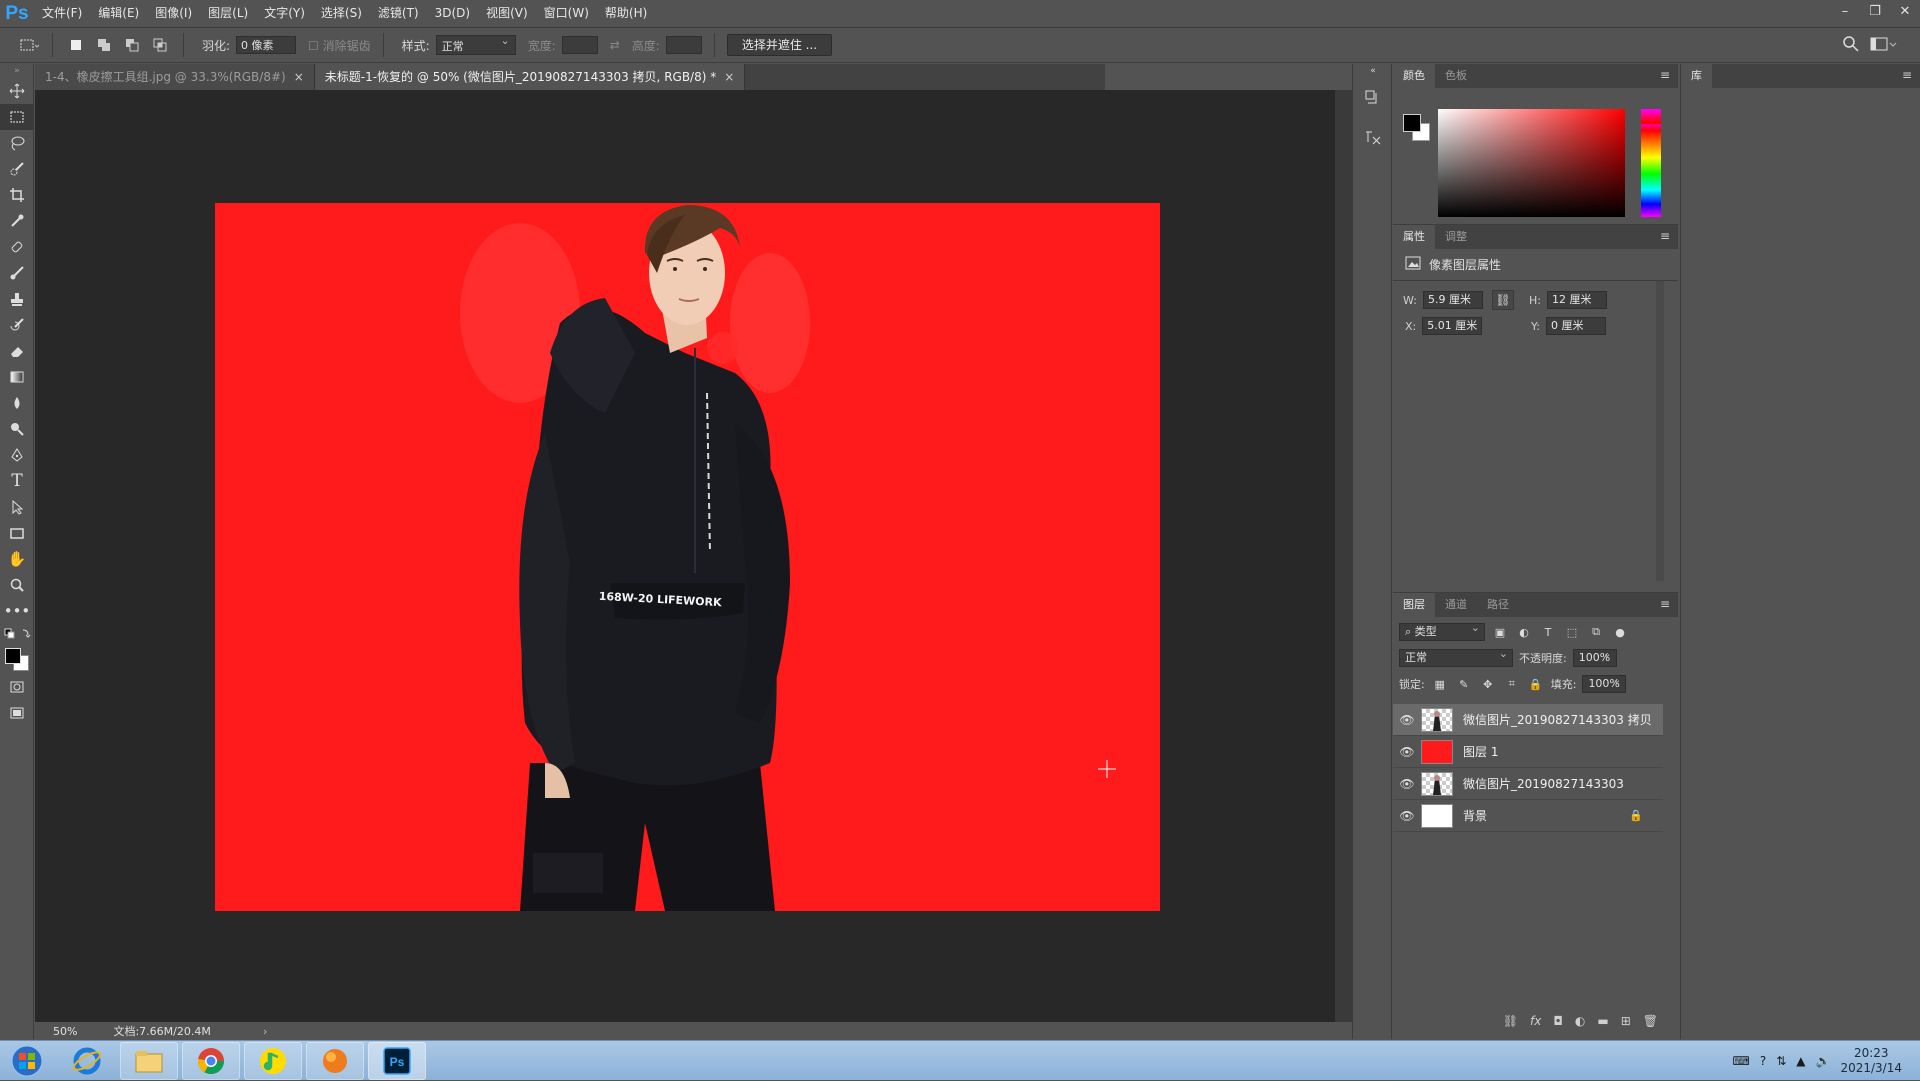 The image size is (1920, 1081). I want to click on foreground-background-swatch, so click(17, 659).